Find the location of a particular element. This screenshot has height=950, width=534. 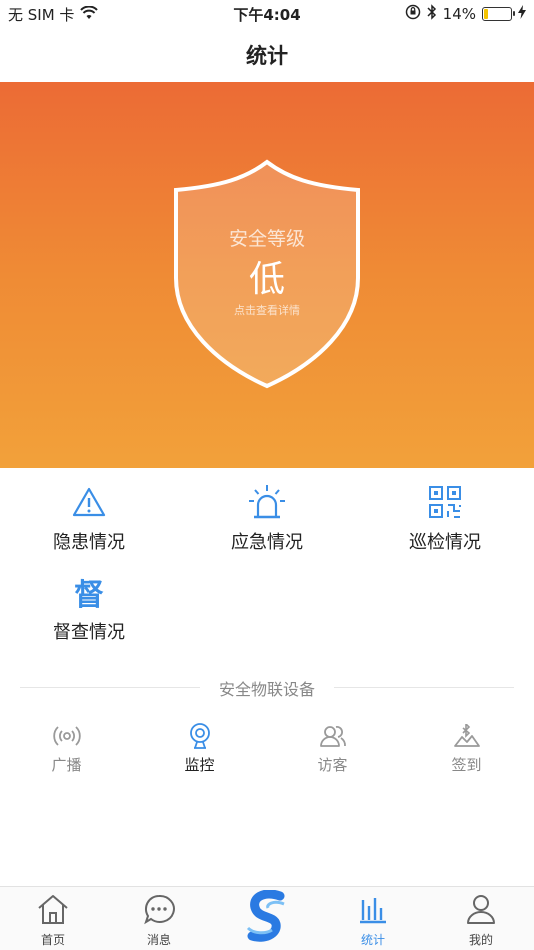

tab-statistics: 统计 is located at coordinates (373, 918).